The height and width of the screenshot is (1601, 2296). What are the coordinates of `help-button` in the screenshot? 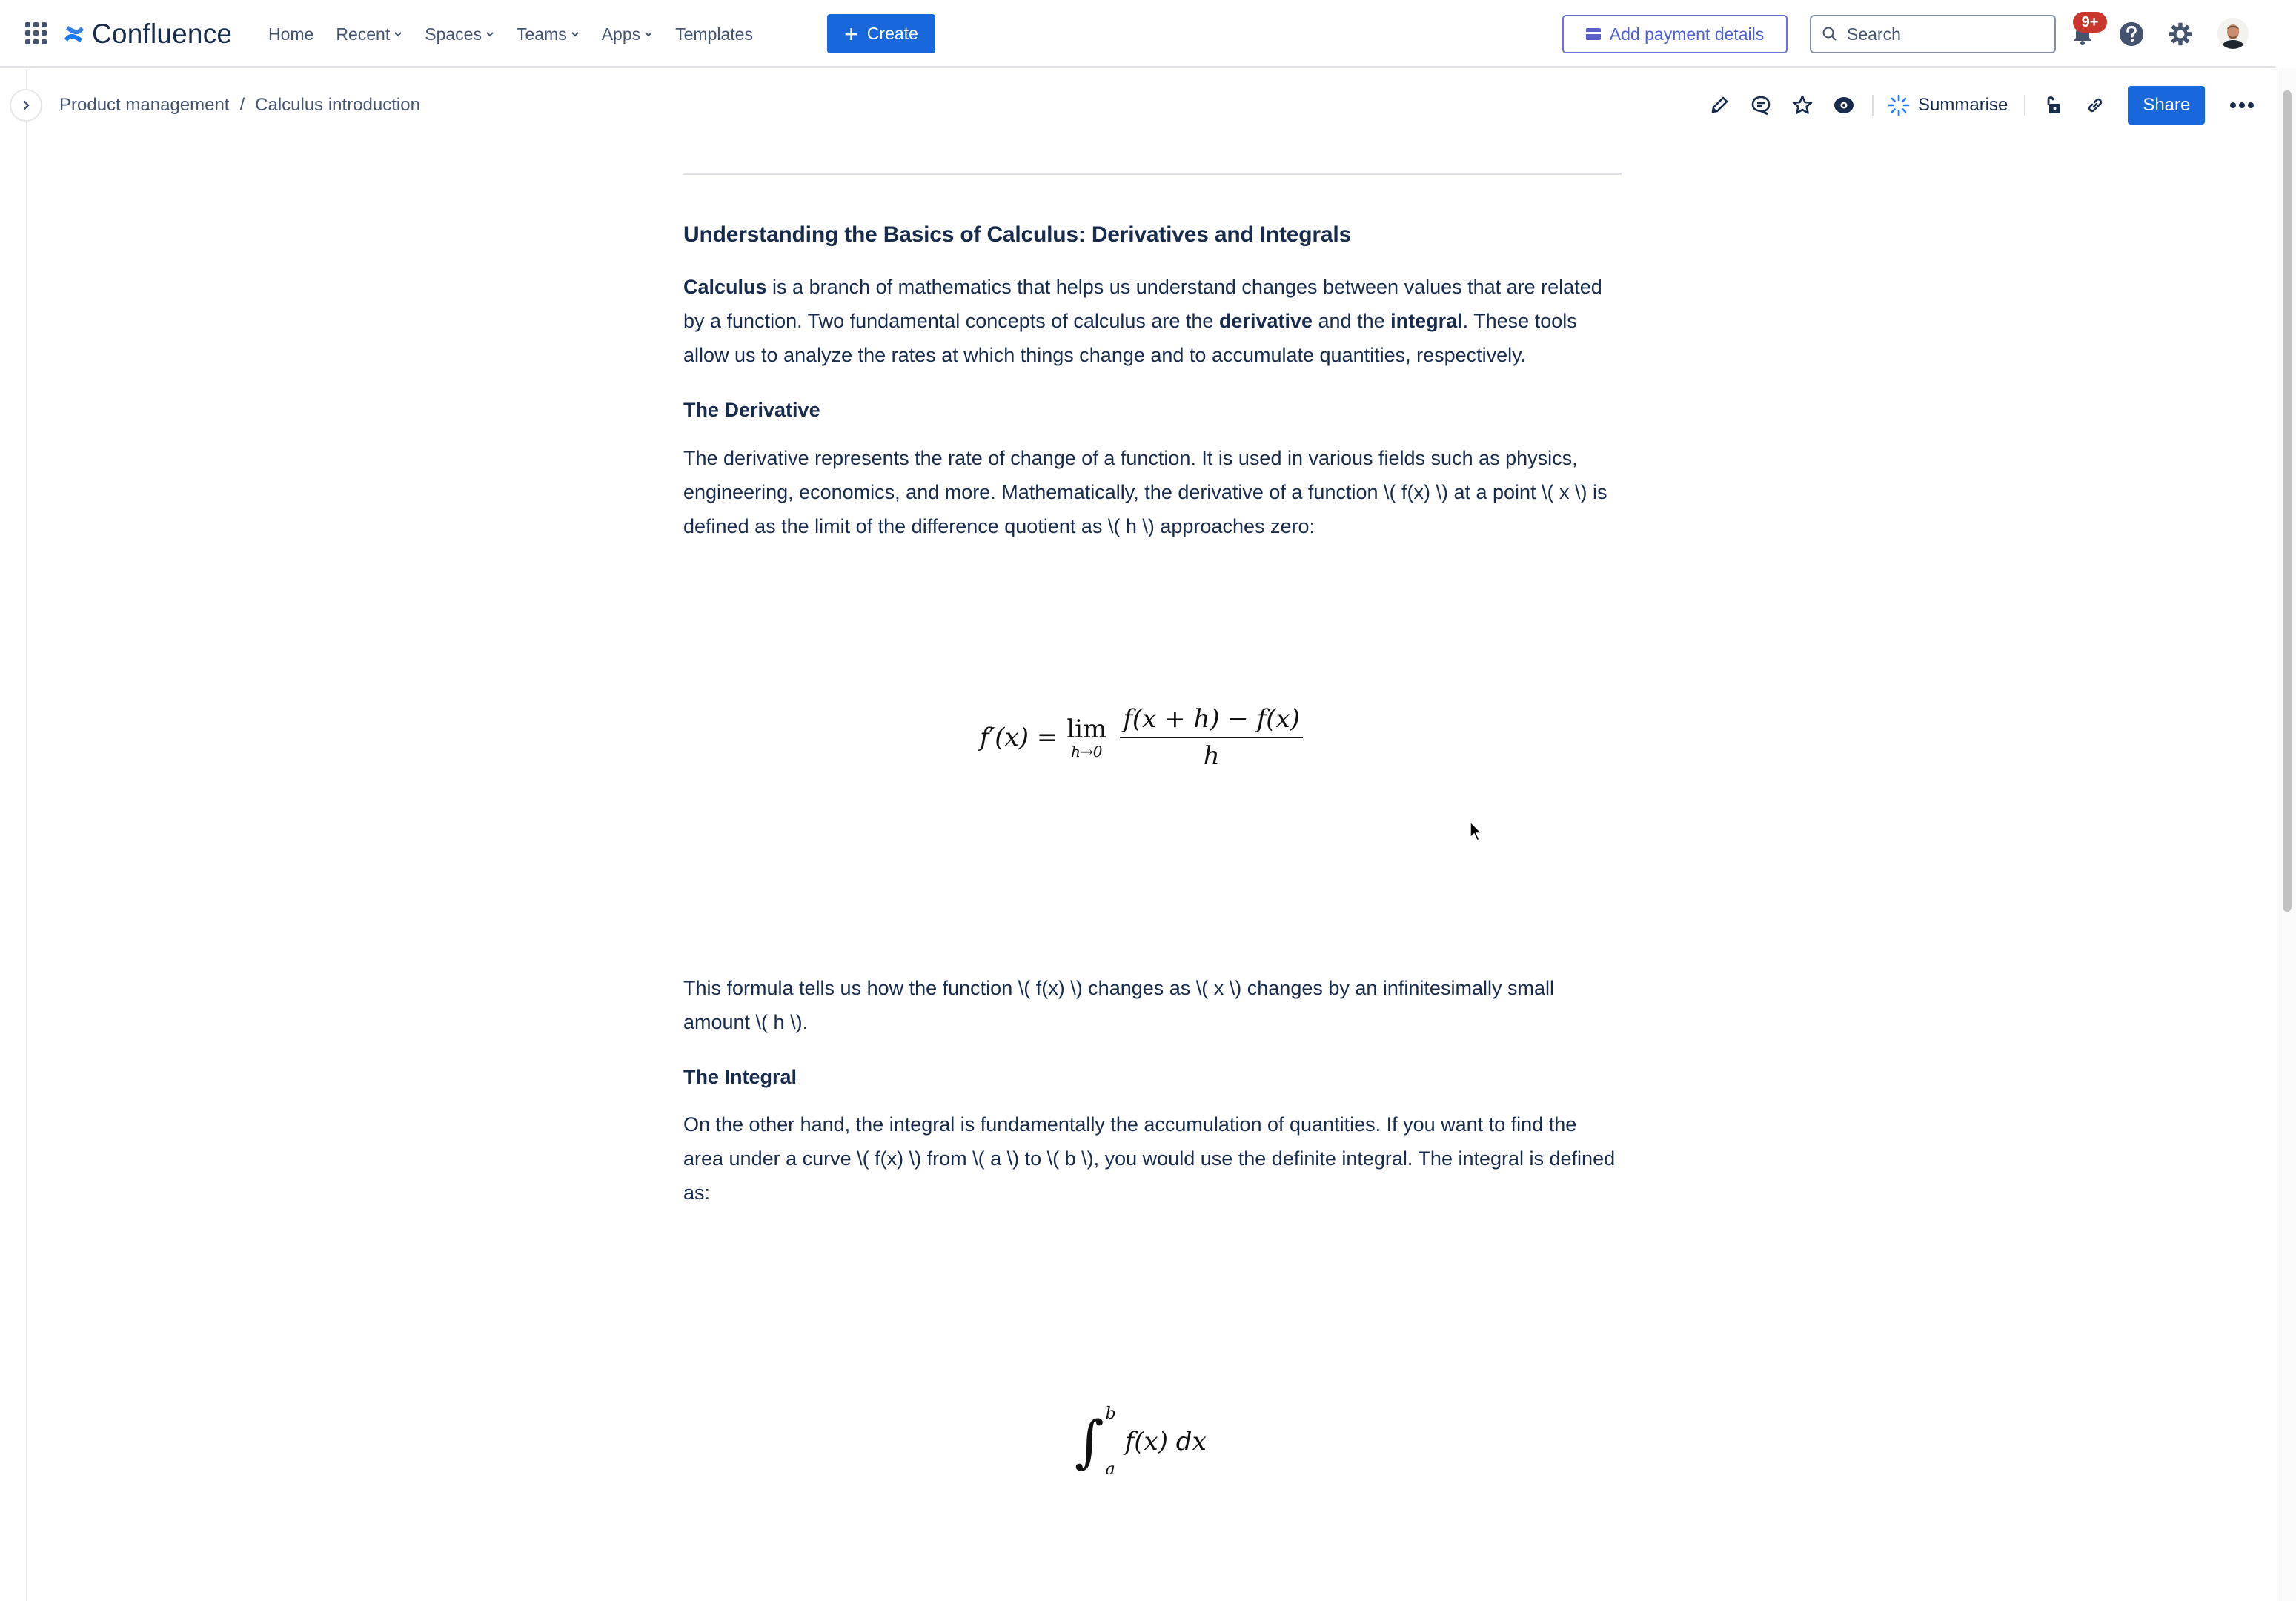 It's located at (2131, 34).